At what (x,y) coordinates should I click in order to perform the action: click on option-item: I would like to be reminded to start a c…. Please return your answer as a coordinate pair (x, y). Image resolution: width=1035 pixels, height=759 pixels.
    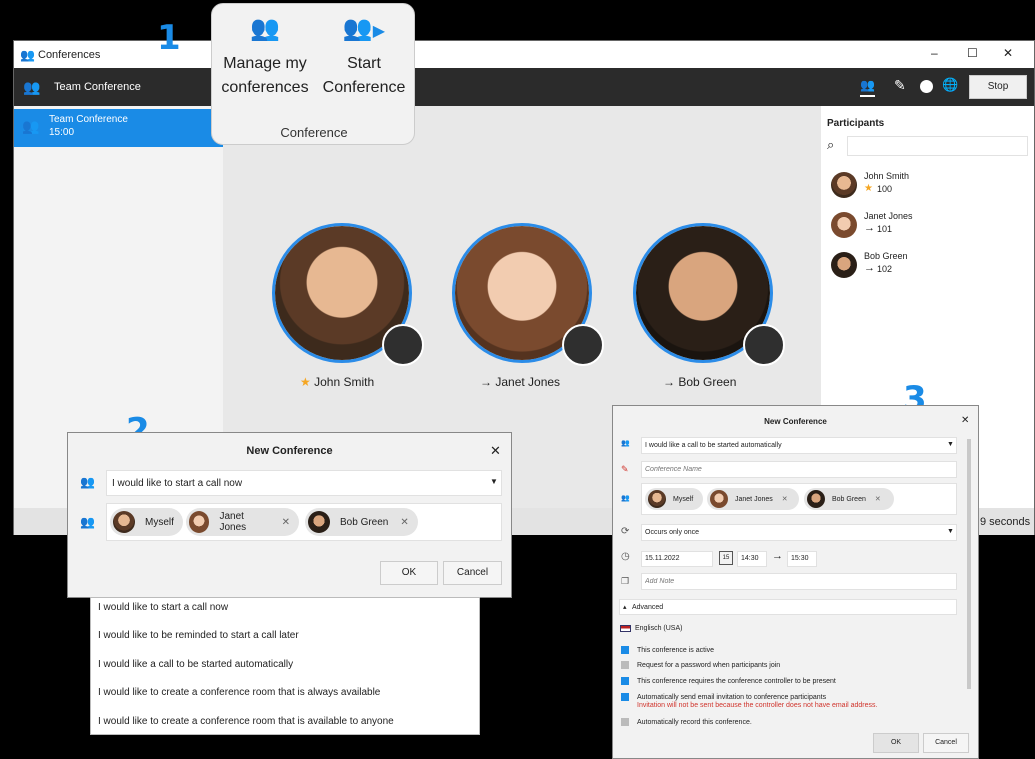
    Looking at the image, I should click on (285, 640).